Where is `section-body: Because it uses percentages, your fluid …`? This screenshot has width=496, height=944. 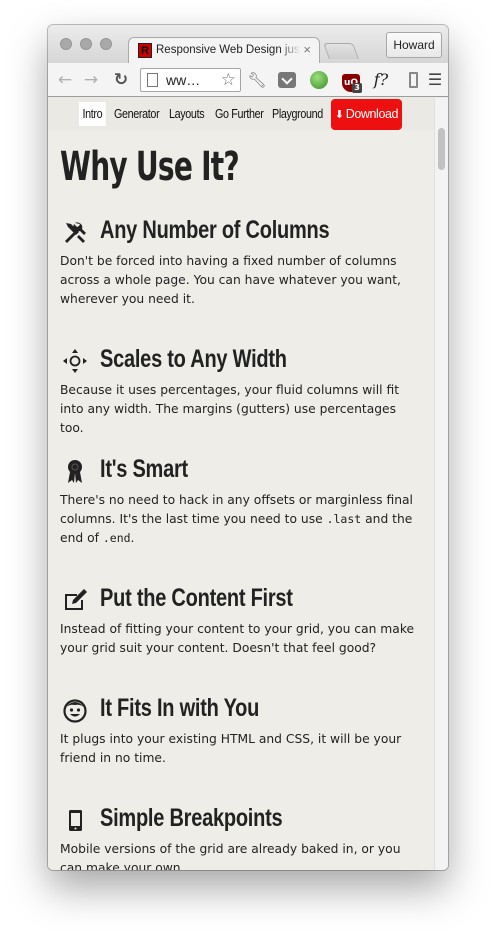 section-body: Because it uses percentages, your fluid … is located at coordinates (230, 409).